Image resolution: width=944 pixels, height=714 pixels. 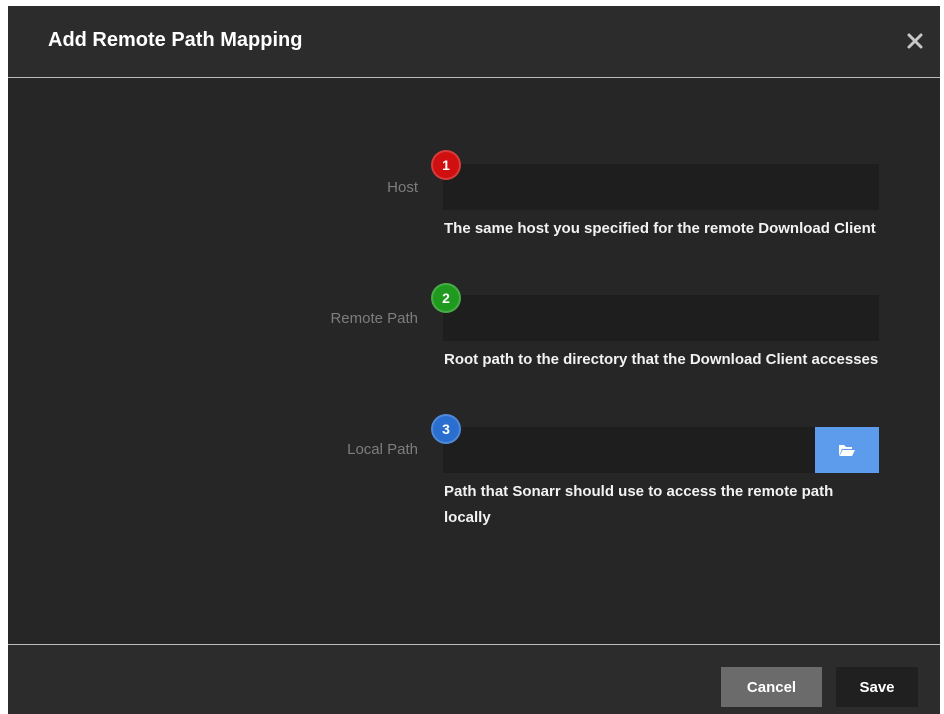 What do you see at coordinates (771, 687) in the screenshot?
I see `cancel-button: Cancel` at bounding box center [771, 687].